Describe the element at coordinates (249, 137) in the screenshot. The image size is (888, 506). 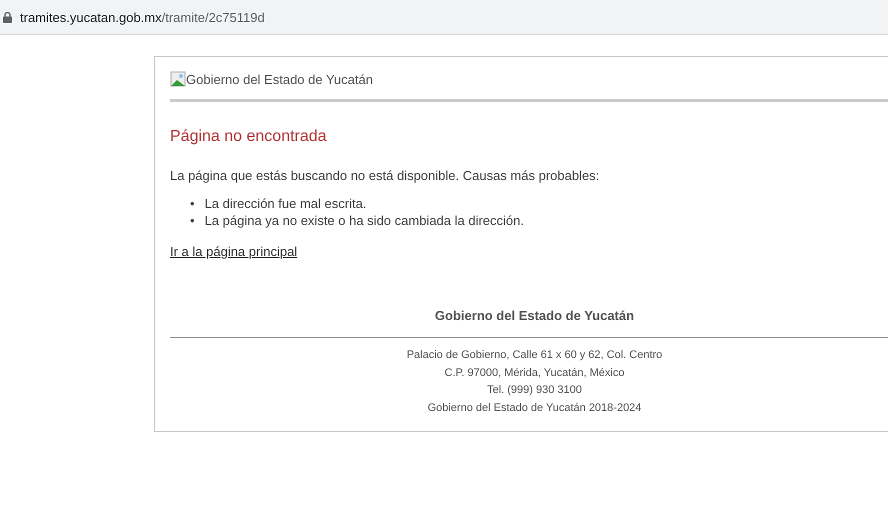
I see `page-title: Página no encontrada` at that location.